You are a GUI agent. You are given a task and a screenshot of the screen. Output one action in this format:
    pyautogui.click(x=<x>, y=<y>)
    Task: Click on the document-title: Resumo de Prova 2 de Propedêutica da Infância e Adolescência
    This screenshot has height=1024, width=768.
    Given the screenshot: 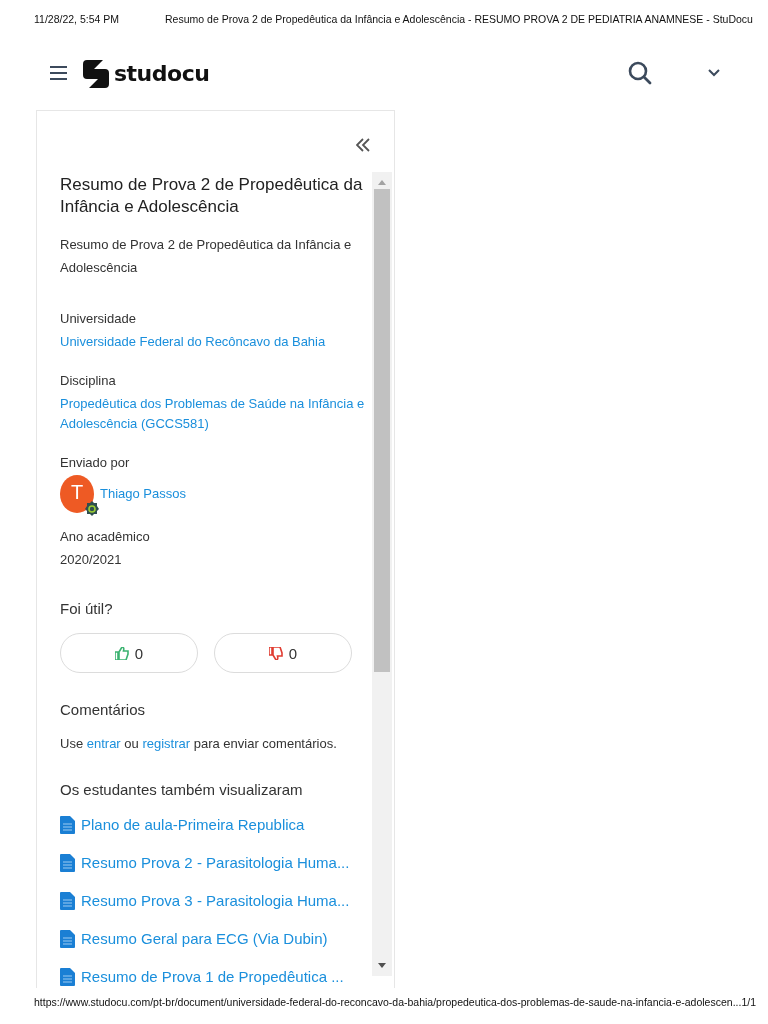 What is the action you would take?
    pyautogui.click(x=212, y=196)
    